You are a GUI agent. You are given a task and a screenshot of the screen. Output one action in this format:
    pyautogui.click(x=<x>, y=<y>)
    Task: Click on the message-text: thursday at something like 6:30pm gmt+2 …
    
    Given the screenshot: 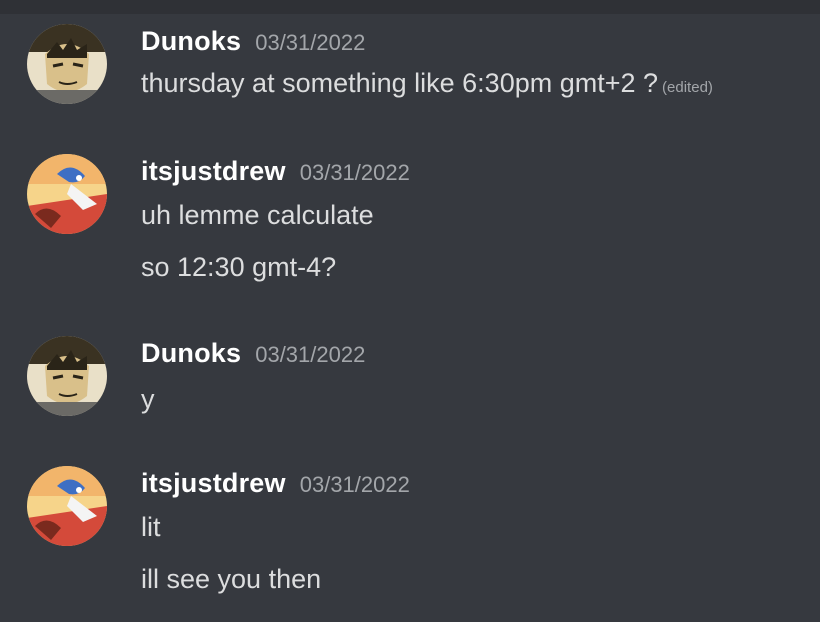 What is the action you would take?
    pyautogui.click(x=427, y=83)
    